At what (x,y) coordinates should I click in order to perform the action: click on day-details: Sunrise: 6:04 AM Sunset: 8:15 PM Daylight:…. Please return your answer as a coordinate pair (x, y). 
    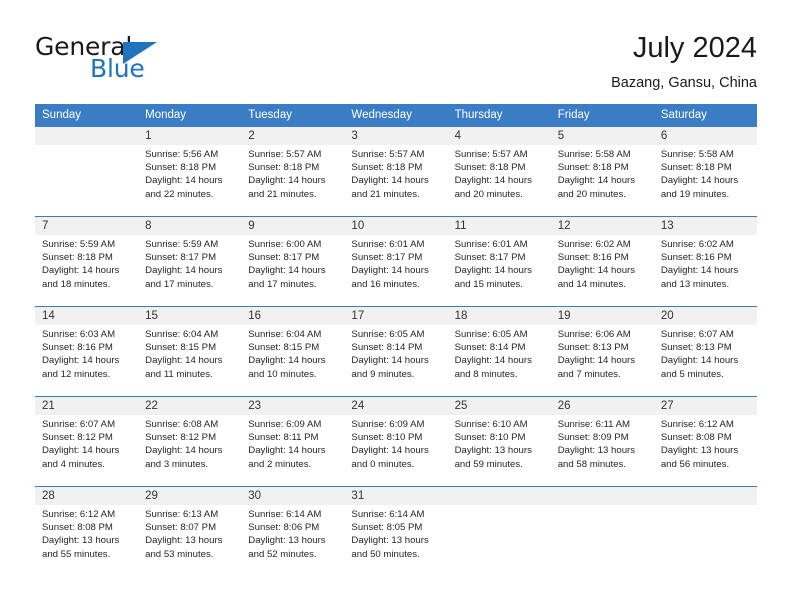
    Looking at the image, I should click on (292, 353).